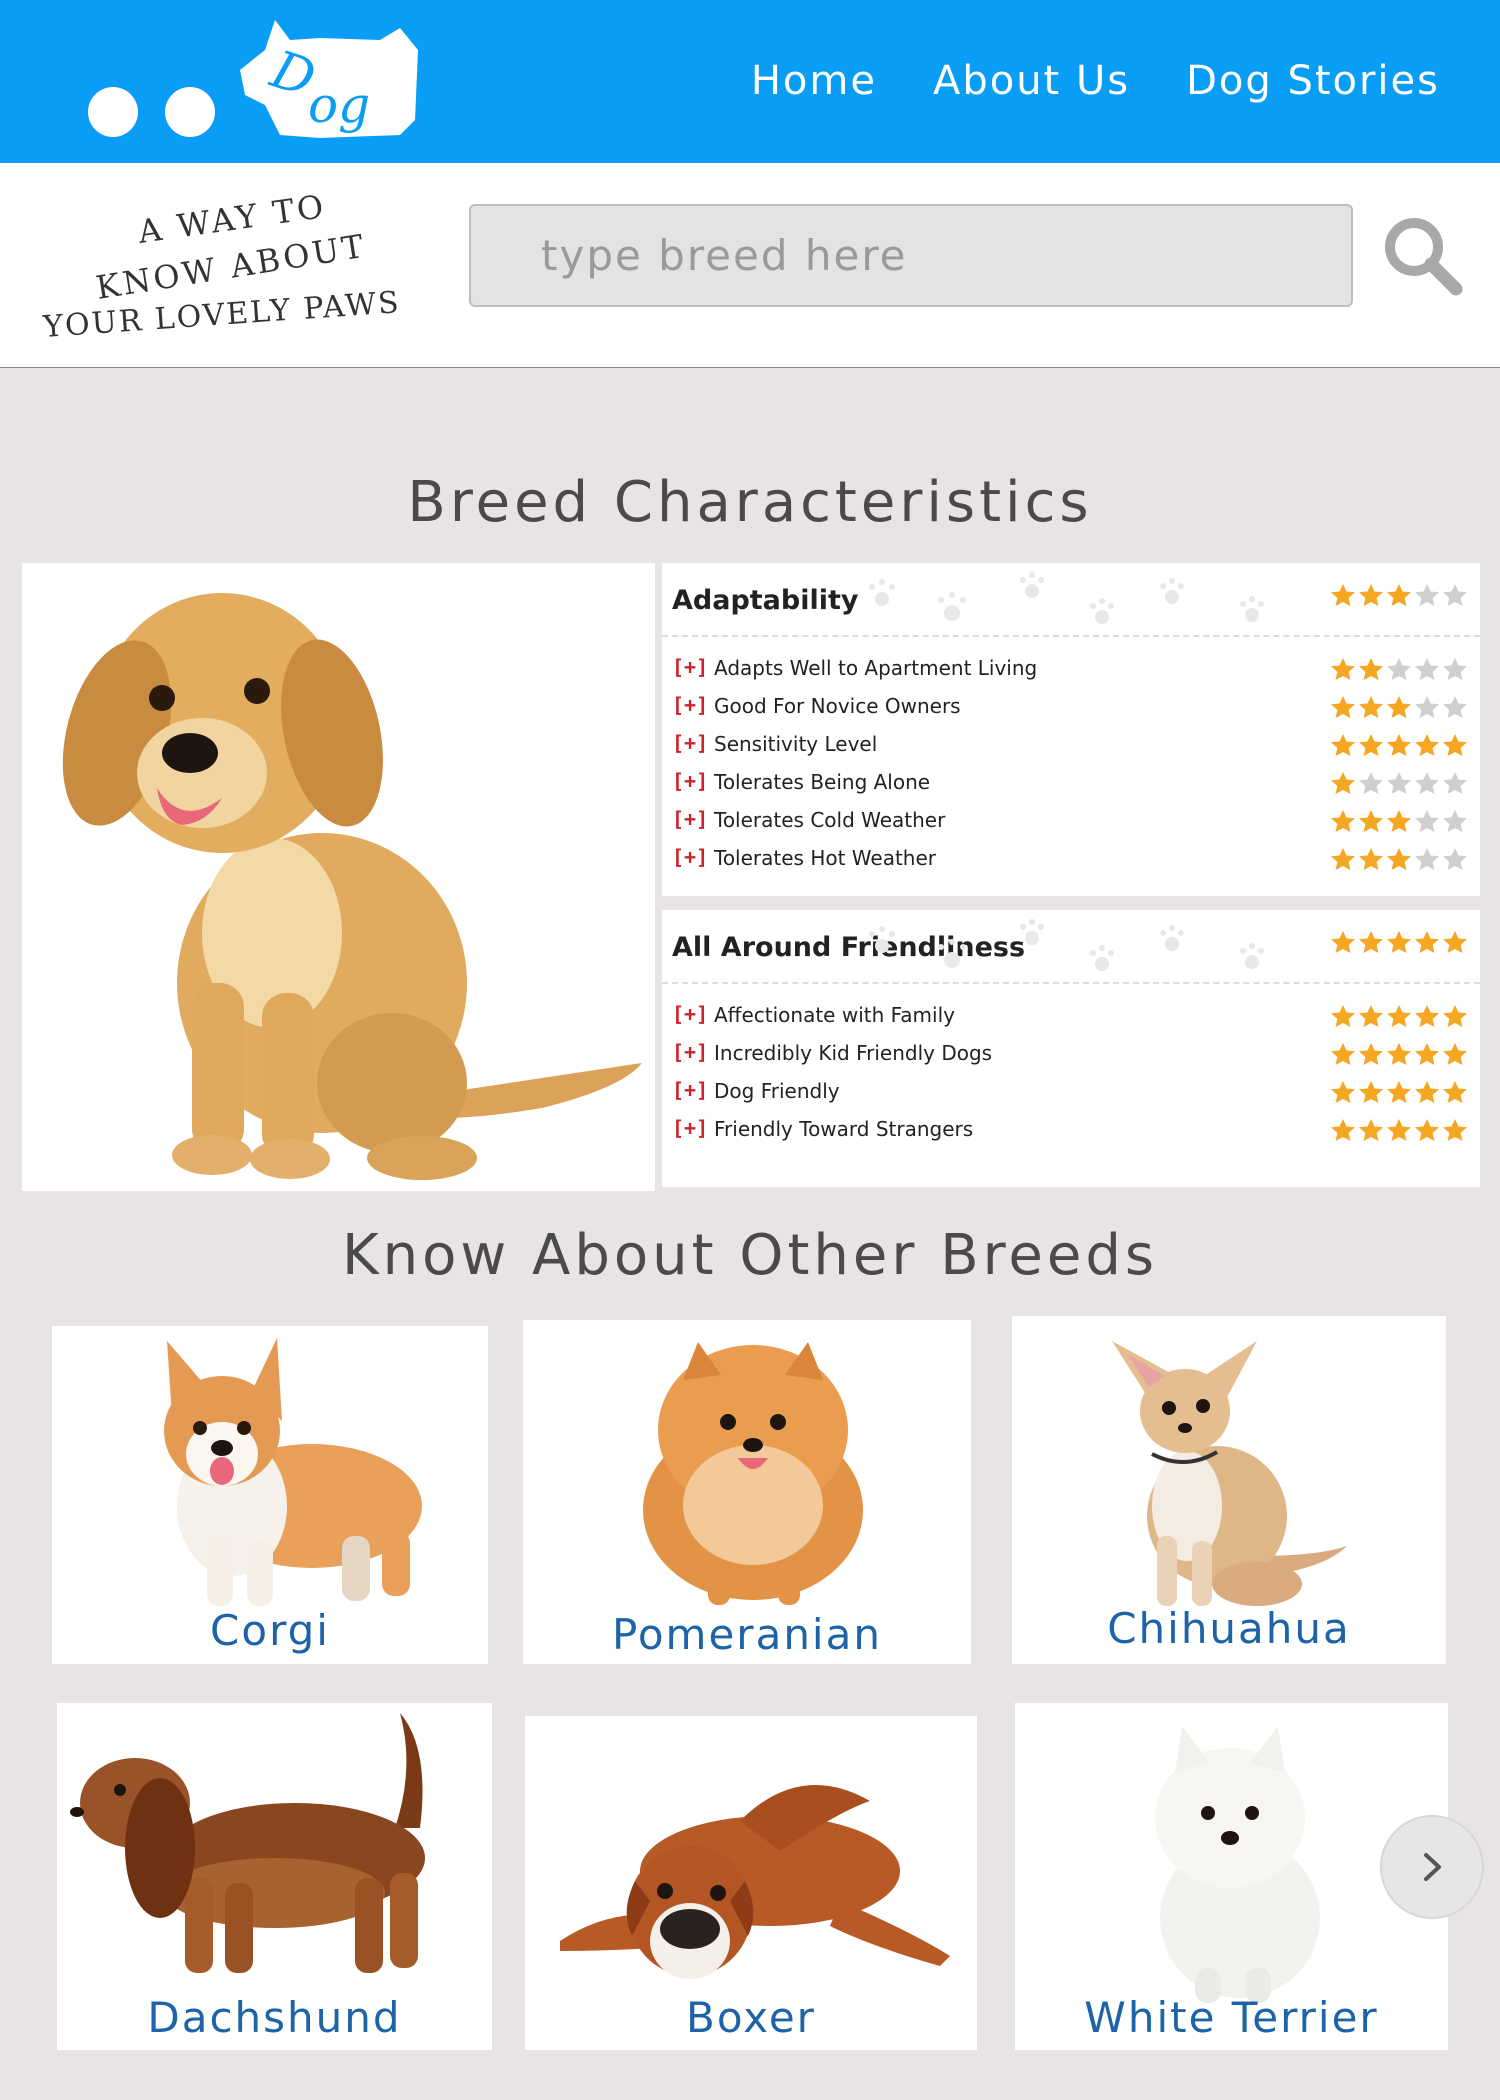 The image size is (1500, 2100). I want to click on characteristic-row: [+] Incredibly Kid Friendly Dogs, so click(1071, 1053).